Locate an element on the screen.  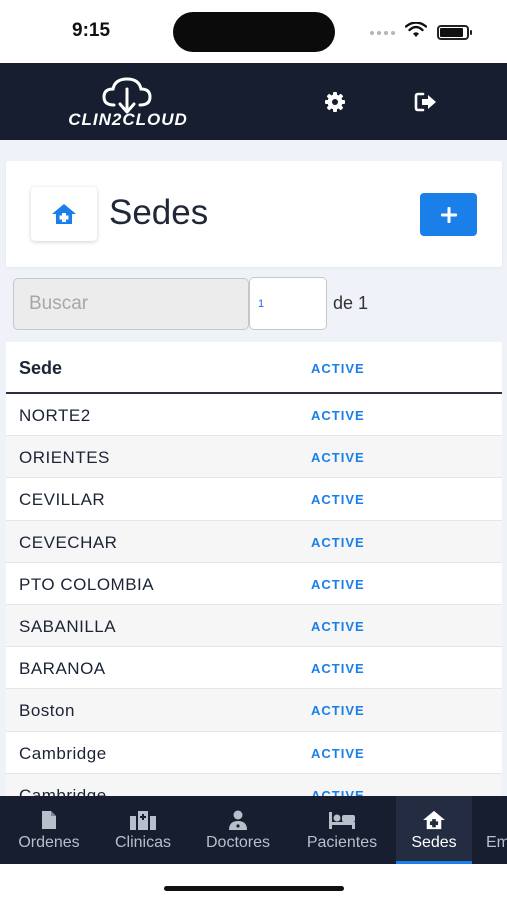
dynamic-island is located at coordinates (254, 32).